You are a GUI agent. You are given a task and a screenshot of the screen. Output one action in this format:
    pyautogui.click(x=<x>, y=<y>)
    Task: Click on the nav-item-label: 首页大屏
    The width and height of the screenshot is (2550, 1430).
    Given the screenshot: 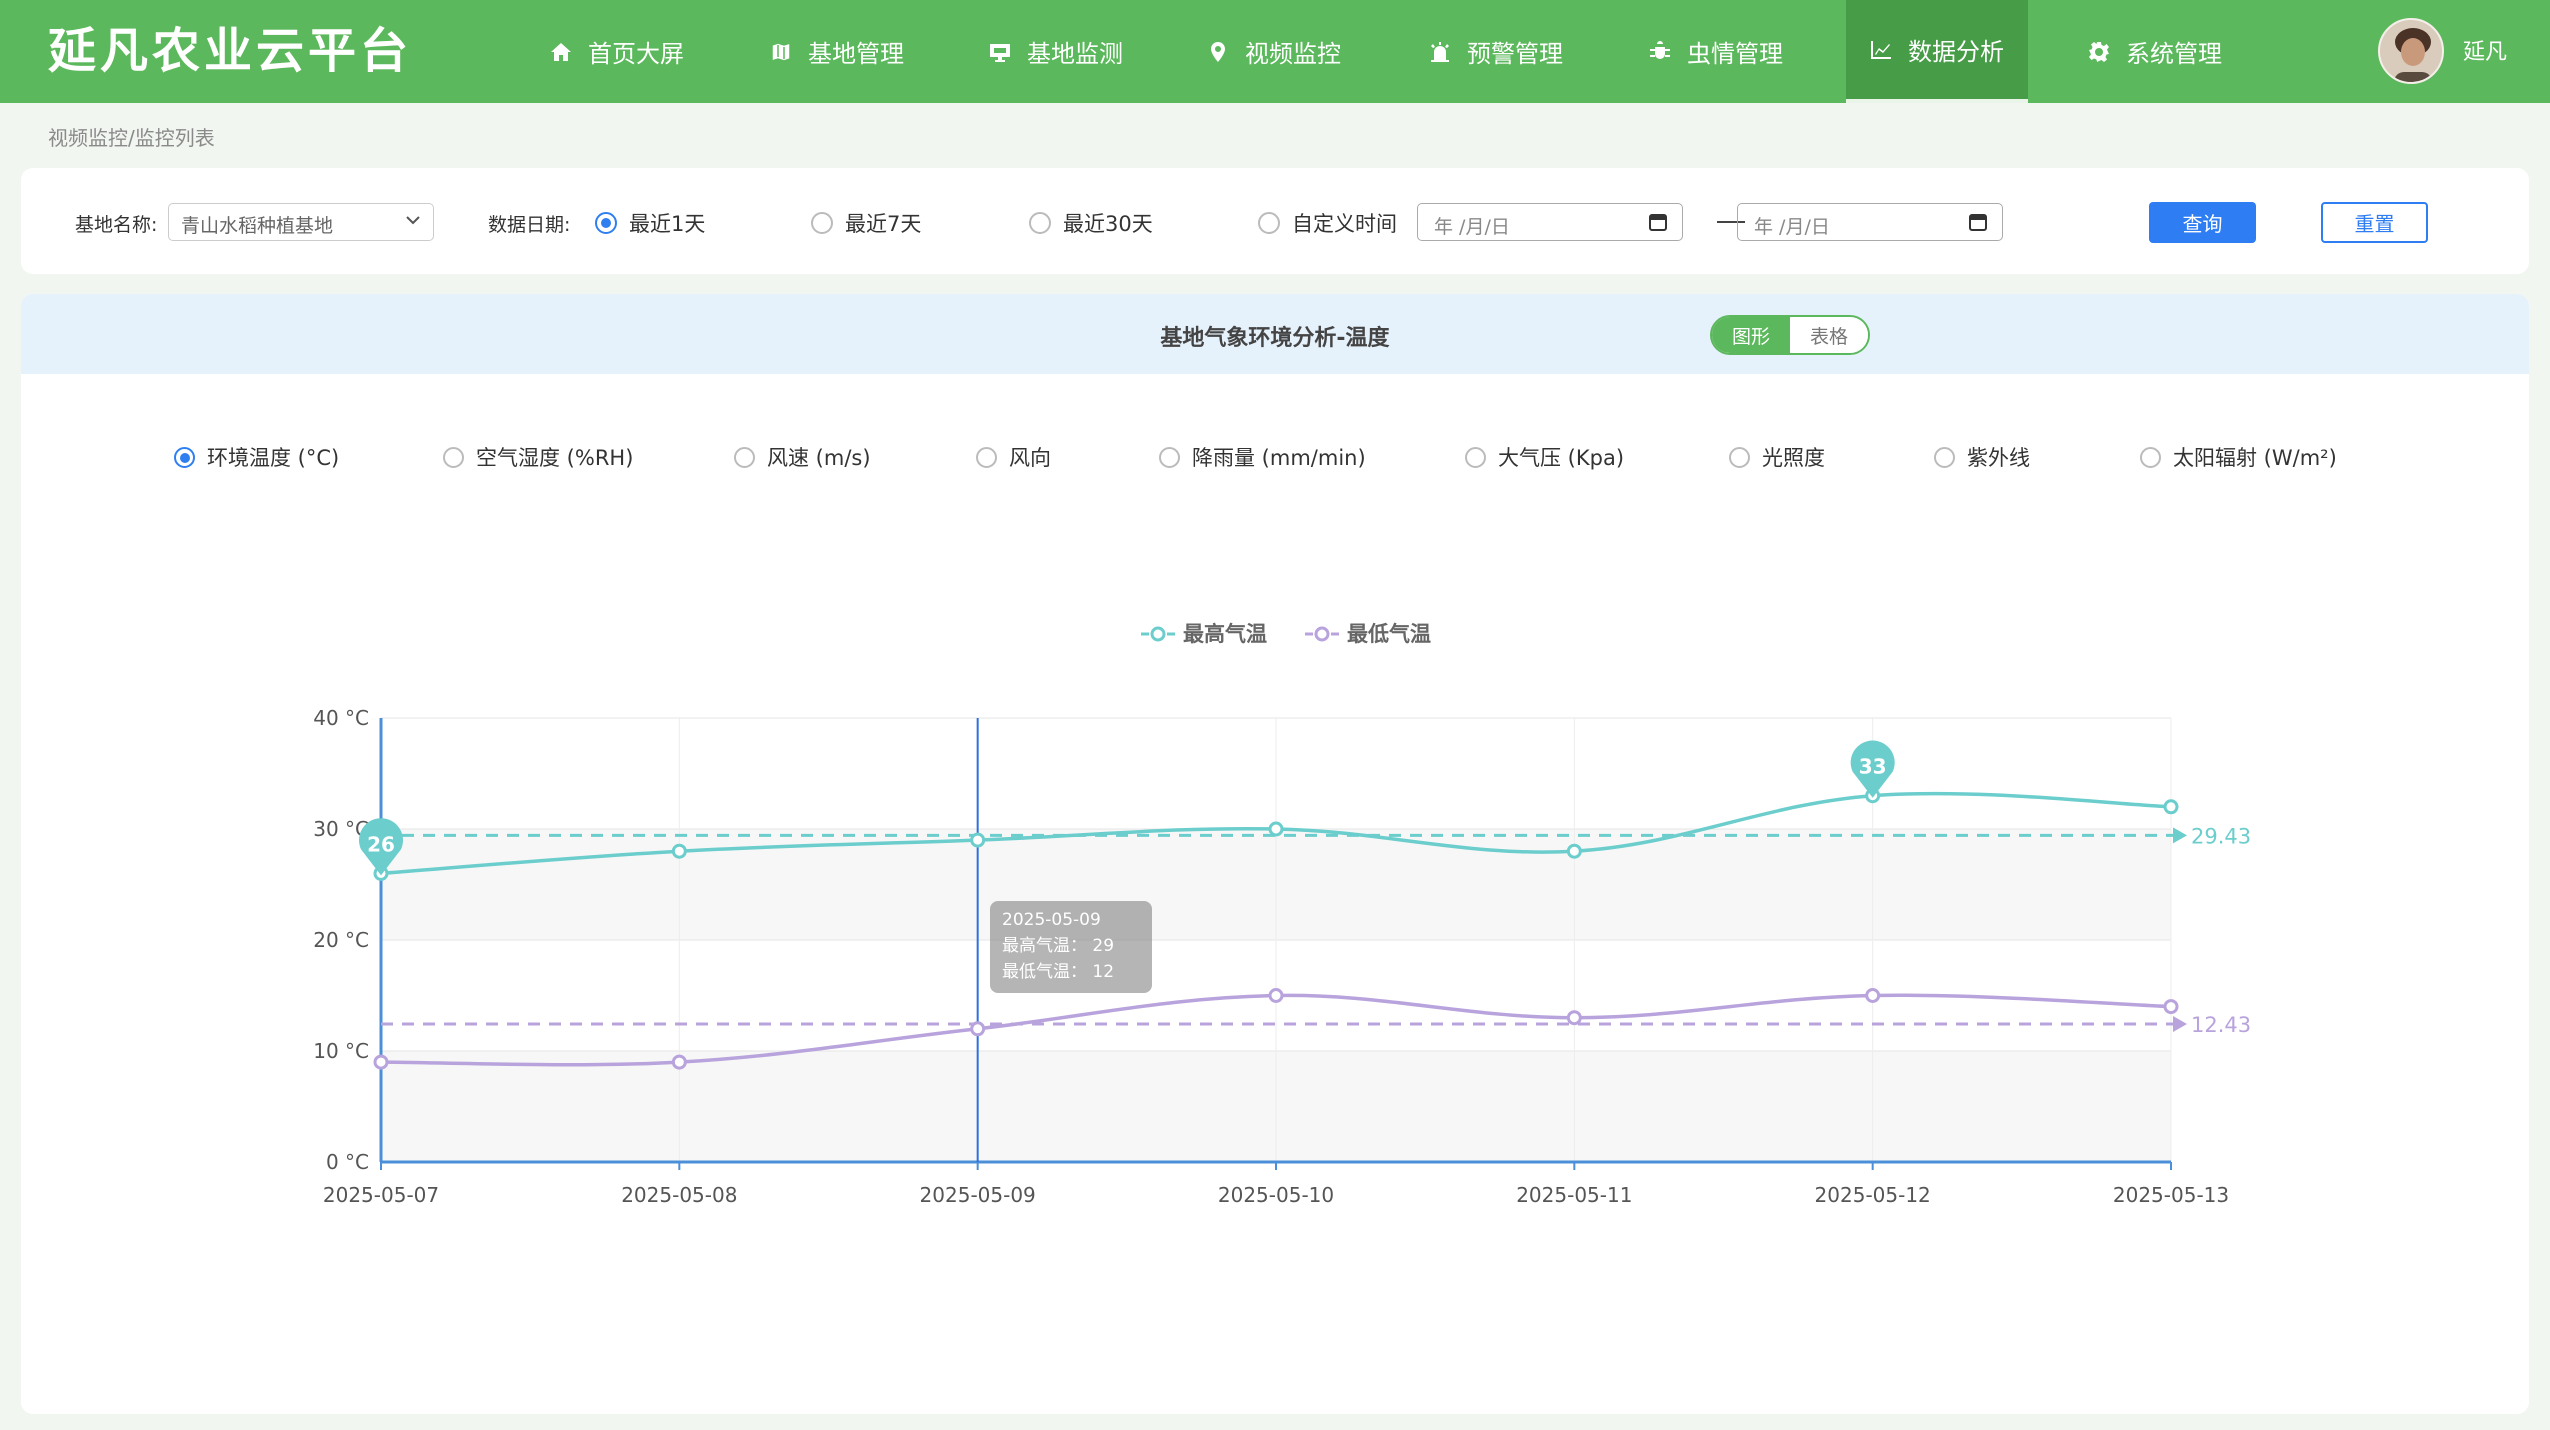 What is the action you would take?
    pyautogui.click(x=636, y=54)
    